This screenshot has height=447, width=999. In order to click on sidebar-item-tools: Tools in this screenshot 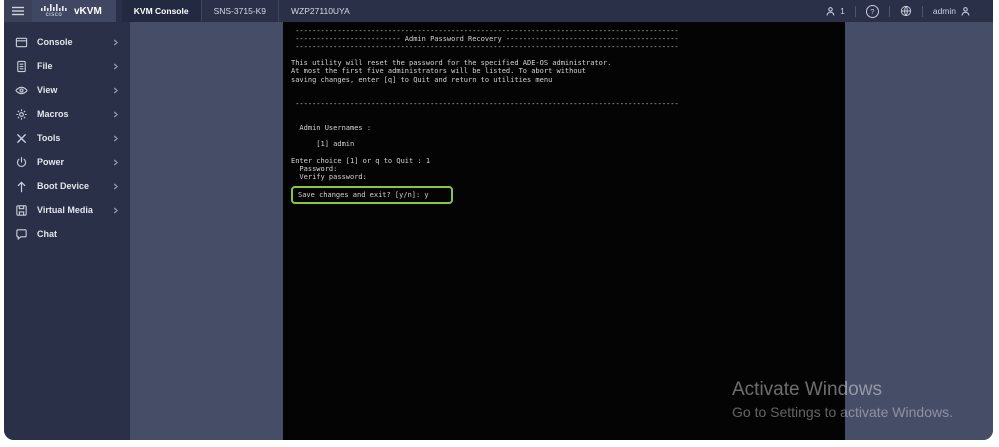, I will do `click(67, 138)`.